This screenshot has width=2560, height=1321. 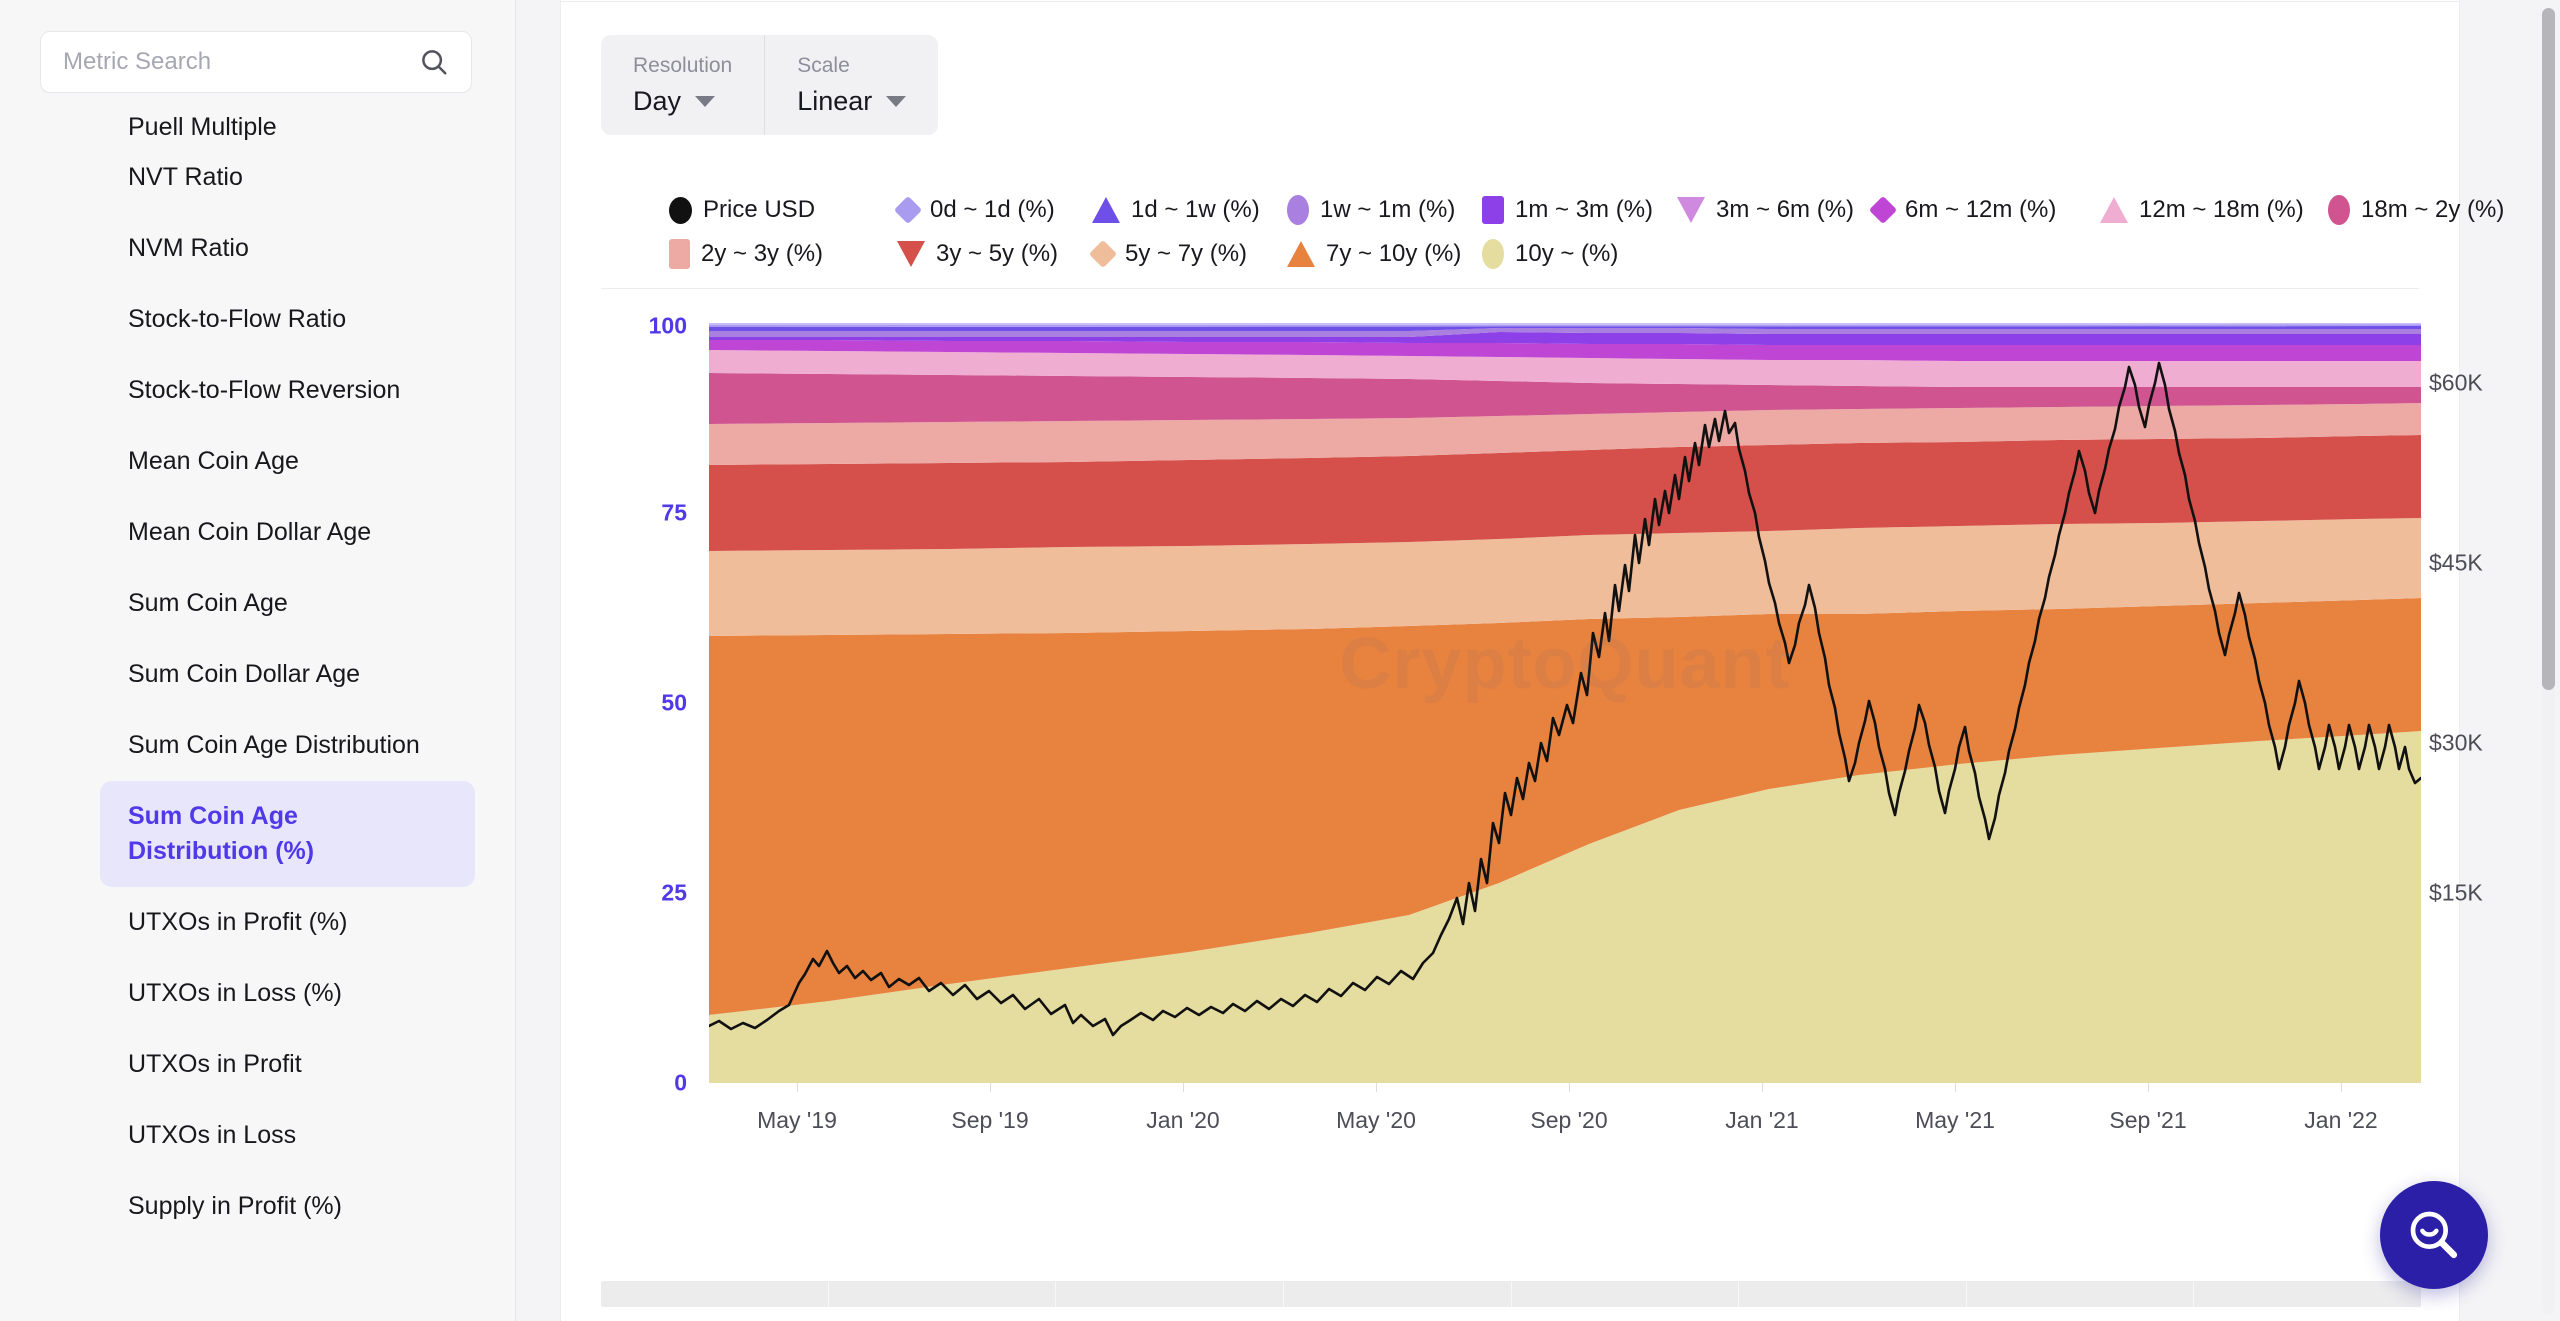 What do you see at coordinates (185, 177) in the screenshot?
I see `metric-item-label: NVT Ratio` at bounding box center [185, 177].